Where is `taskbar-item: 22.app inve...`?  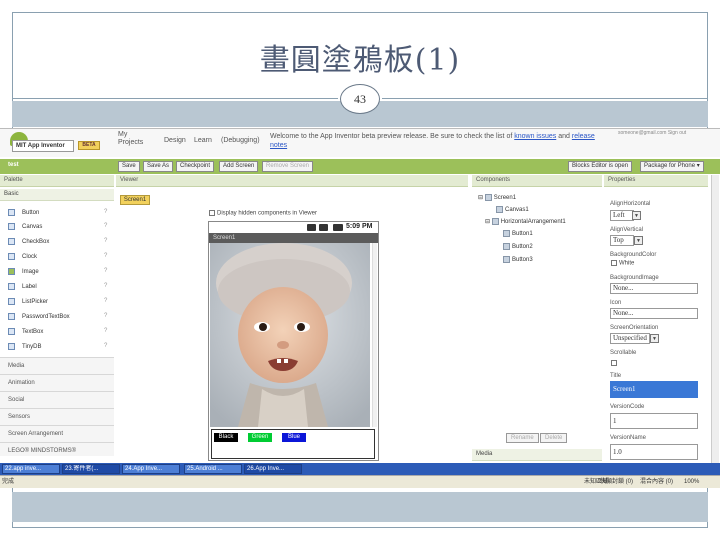
taskbar-item: 22.app inve... is located at coordinates (31, 469).